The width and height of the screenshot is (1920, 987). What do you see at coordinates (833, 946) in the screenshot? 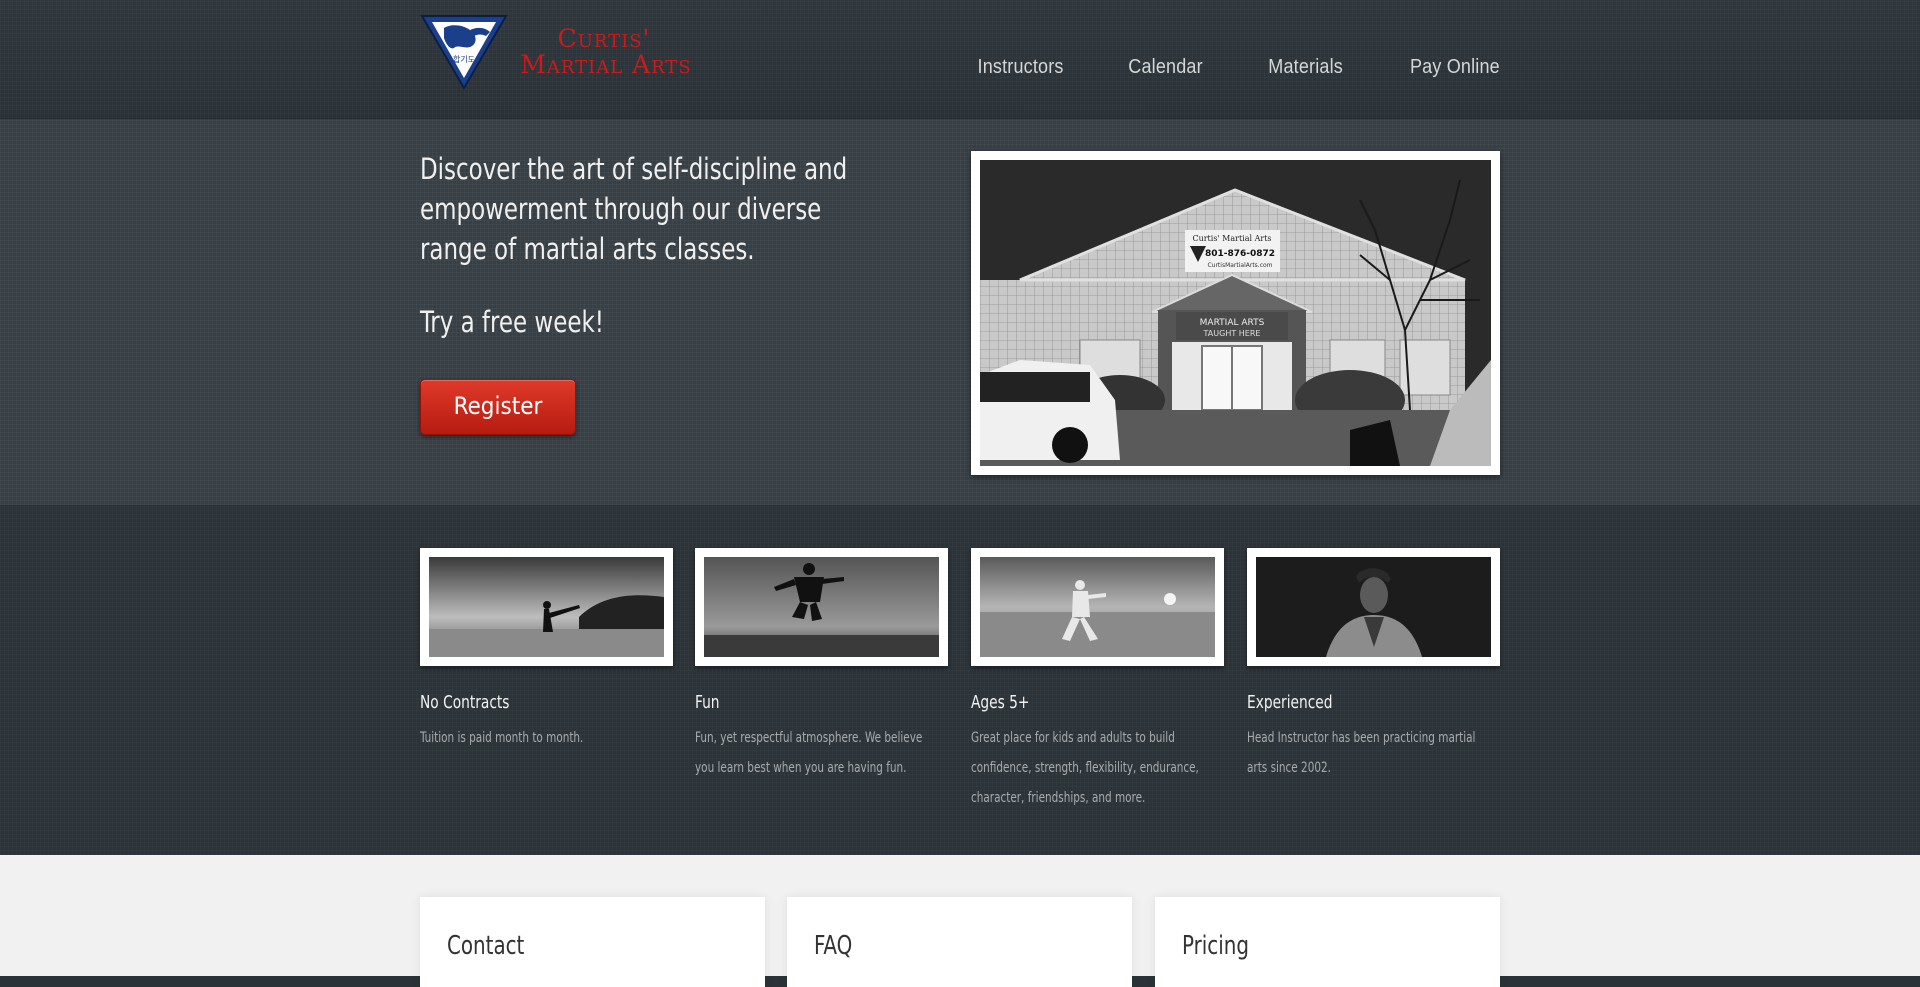
I see `card-title: FAQ` at bounding box center [833, 946].